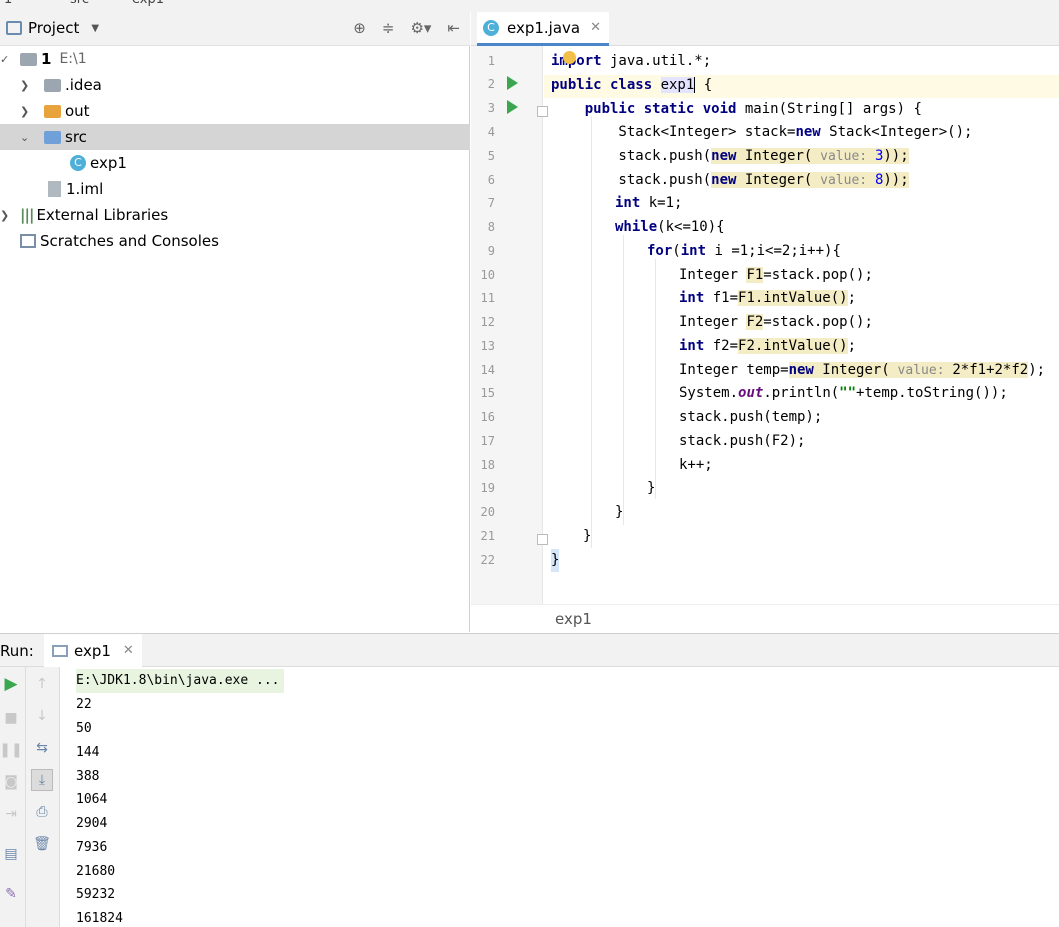  What do you see at coordinates (359, 28) in the screenshot?
I see `locate-icon: ⊕` at bounding box center [359, 28].